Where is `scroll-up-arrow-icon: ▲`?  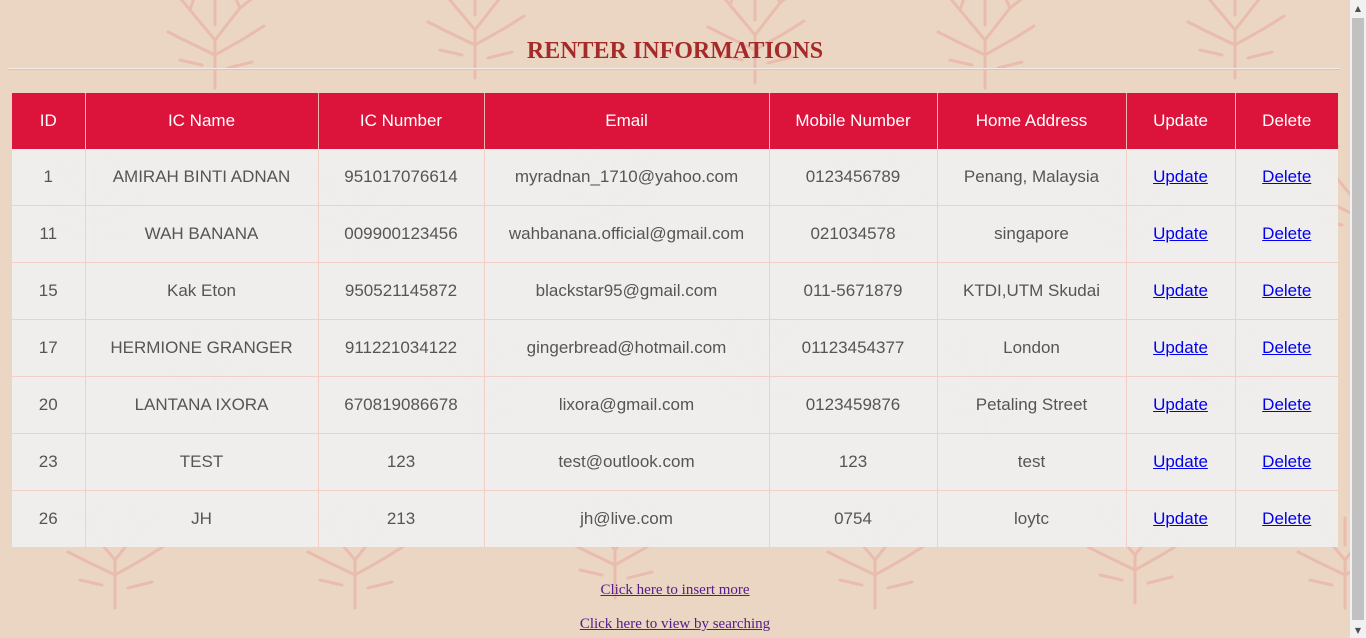
scroll-up-arrow-icon: ▲ is located at coordinates (1358, 8).